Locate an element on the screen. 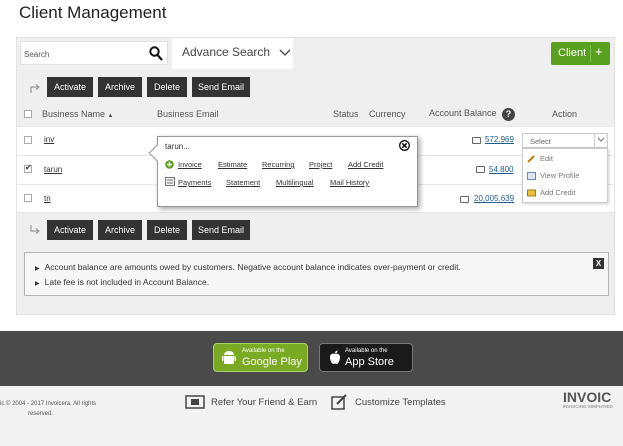  credit-icon is located at coordinates (531, 193).